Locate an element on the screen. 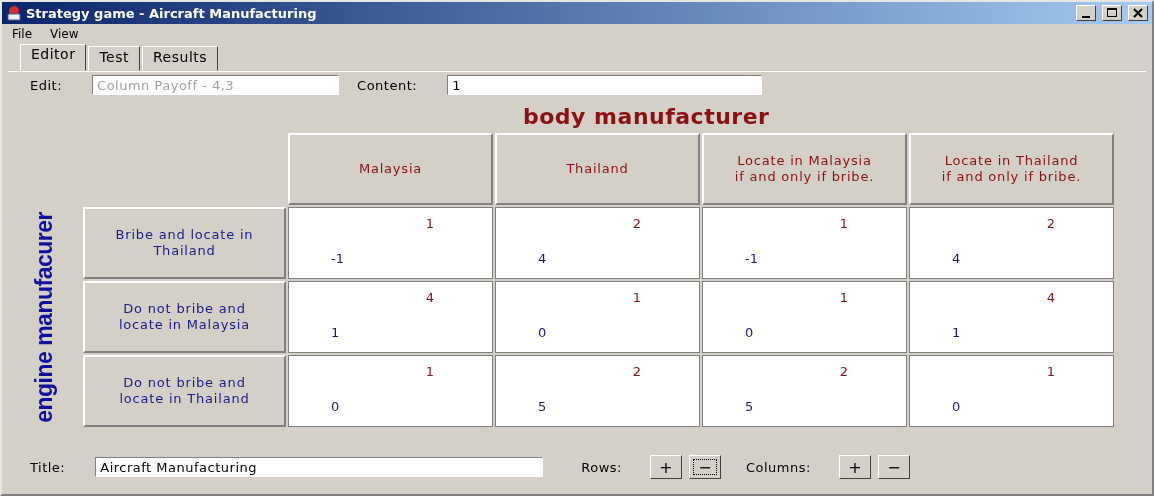 The width and height of the screenshot is (1154, 496). title-field: Aircraft Manufacturing is located at coordinates (319, 467).